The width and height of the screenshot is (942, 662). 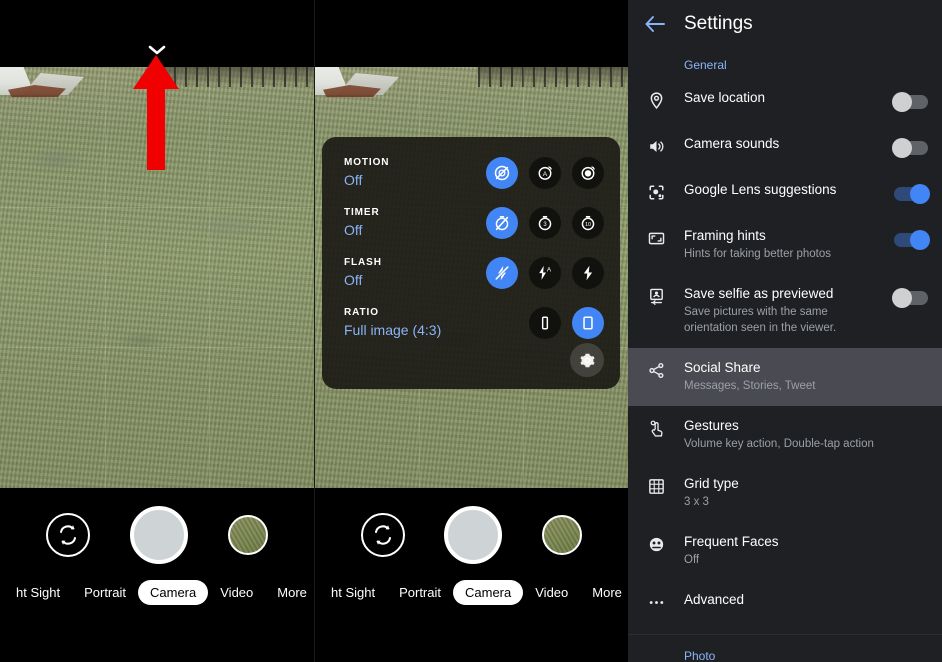 What do you see at coordinates (912, 240) in the screenshot?
I see `toggle-framing-hints` at bounding box center [912, 240].